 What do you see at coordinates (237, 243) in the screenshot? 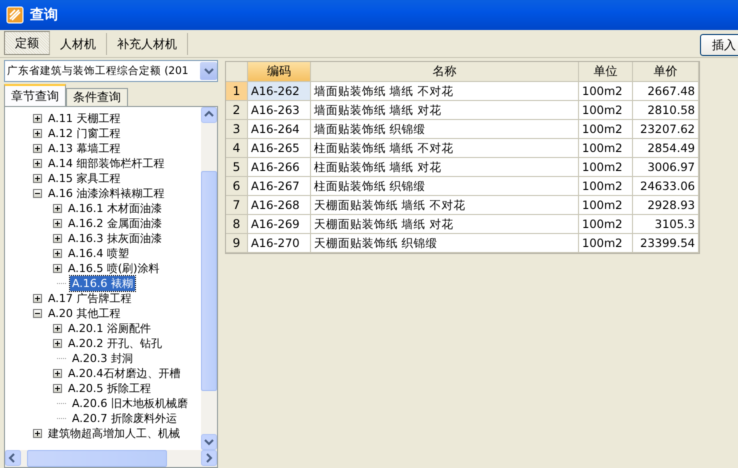
I see `row-number: 9` at bounding box center [237, 243].